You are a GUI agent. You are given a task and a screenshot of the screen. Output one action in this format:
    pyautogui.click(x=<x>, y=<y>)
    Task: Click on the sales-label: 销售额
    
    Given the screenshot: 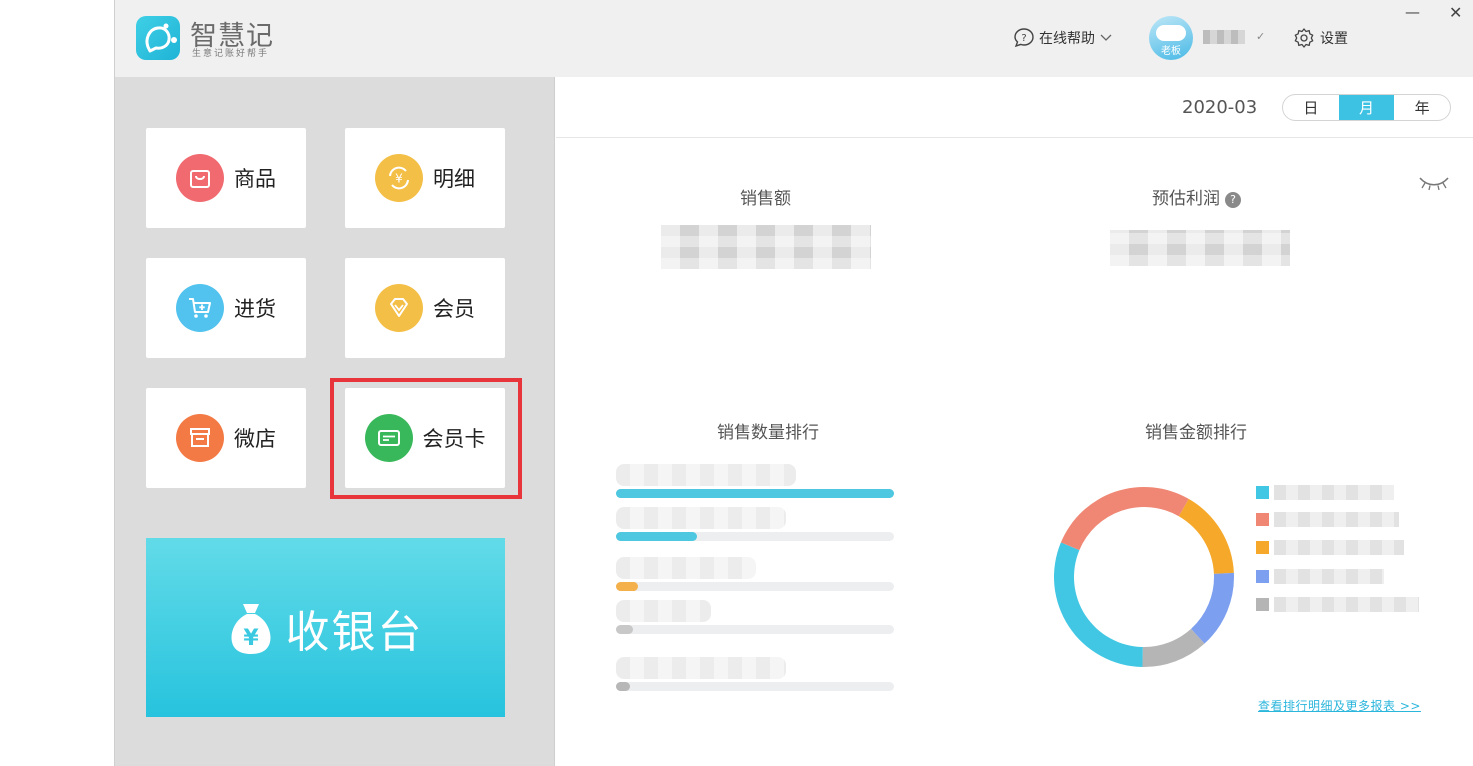 What is the action you would take?
    pyautogui.click(x=765, y=199)
    